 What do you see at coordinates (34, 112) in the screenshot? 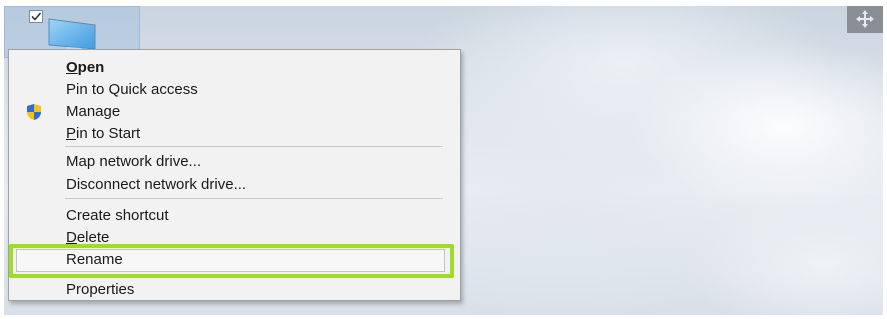
I see `uac-shield-icon` at bounding box center [34, 112].